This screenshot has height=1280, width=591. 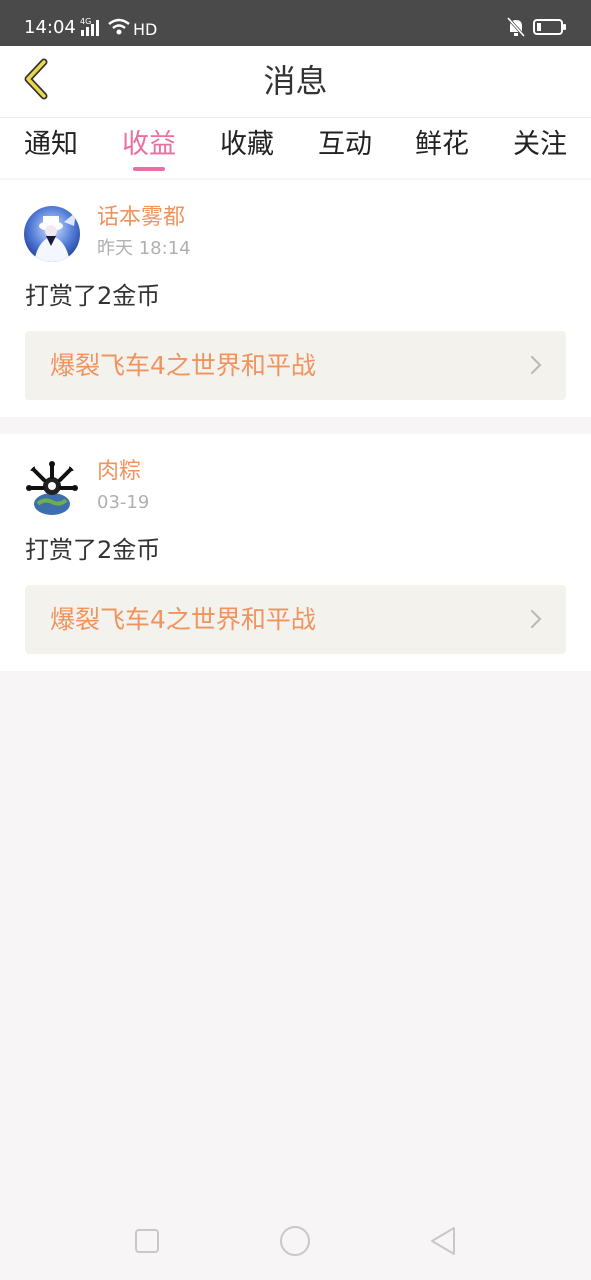 I want to click on status-icons-left: 4G HD, so click(x=118, y=29).